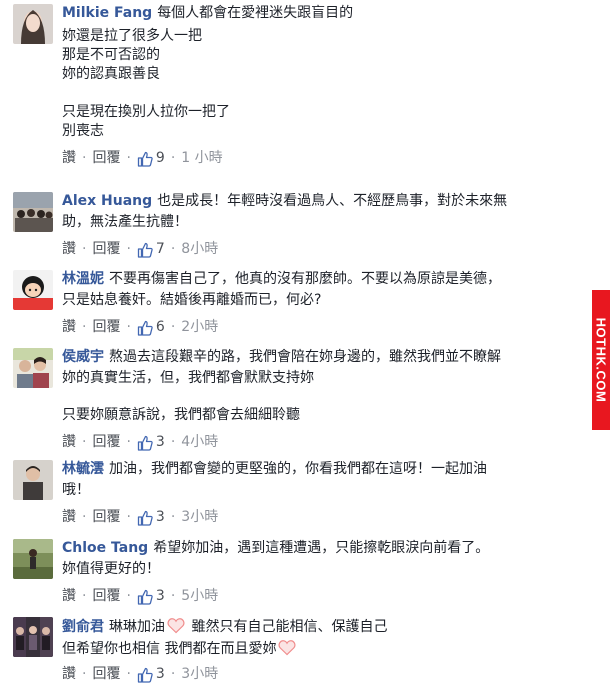 The image size is (611, 684). Describe the element at coordinates (332, 201) in the screenshot. I see `comment-text: 也是成長！年輕時沒看過鳥人、不經歷鳥事，對於未來無` at that location.